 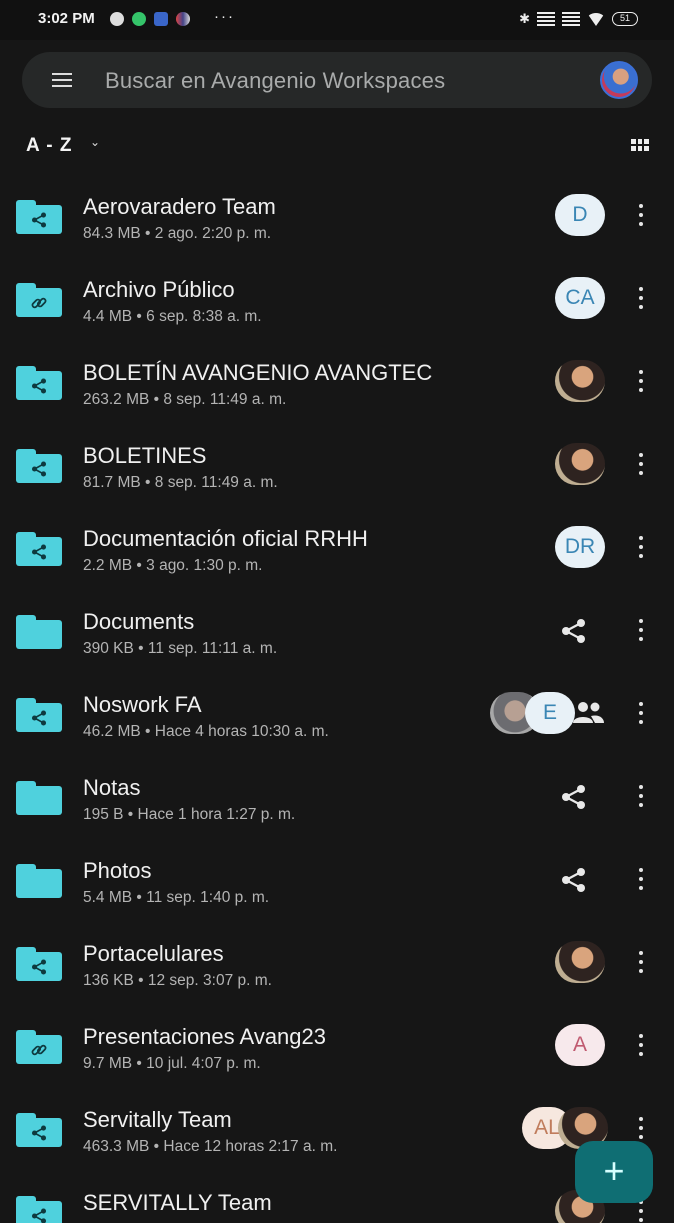 I want to click on messenger-icon, so click(x=161, y=19).